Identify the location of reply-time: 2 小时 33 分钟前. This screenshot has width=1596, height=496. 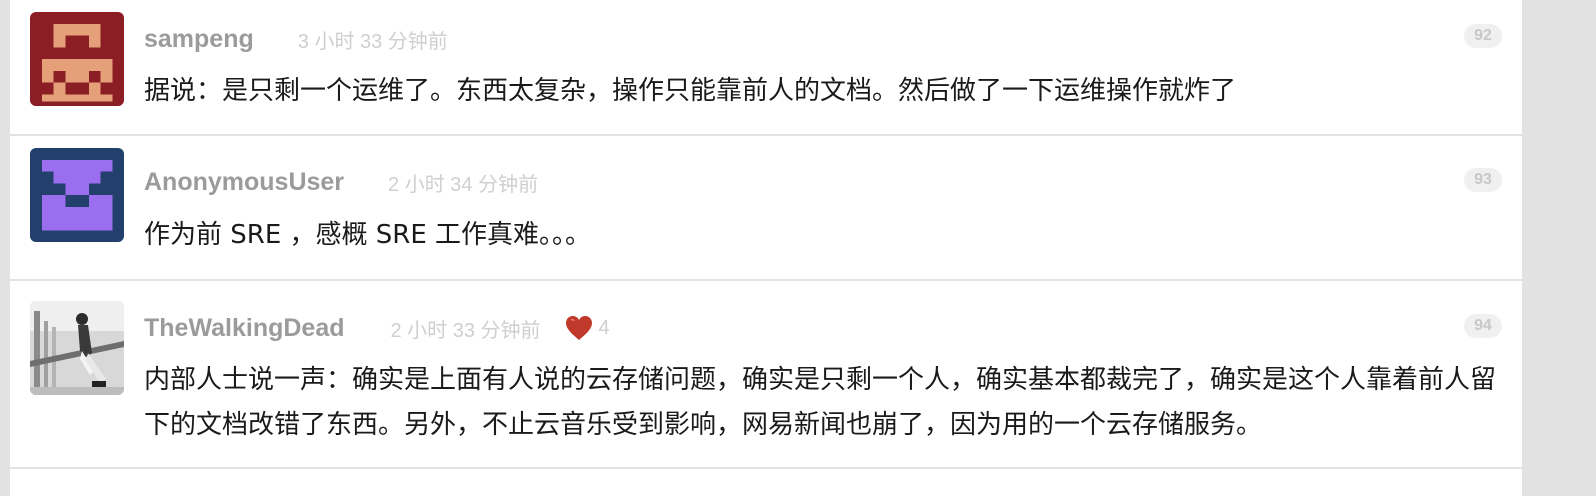
(465, 330).